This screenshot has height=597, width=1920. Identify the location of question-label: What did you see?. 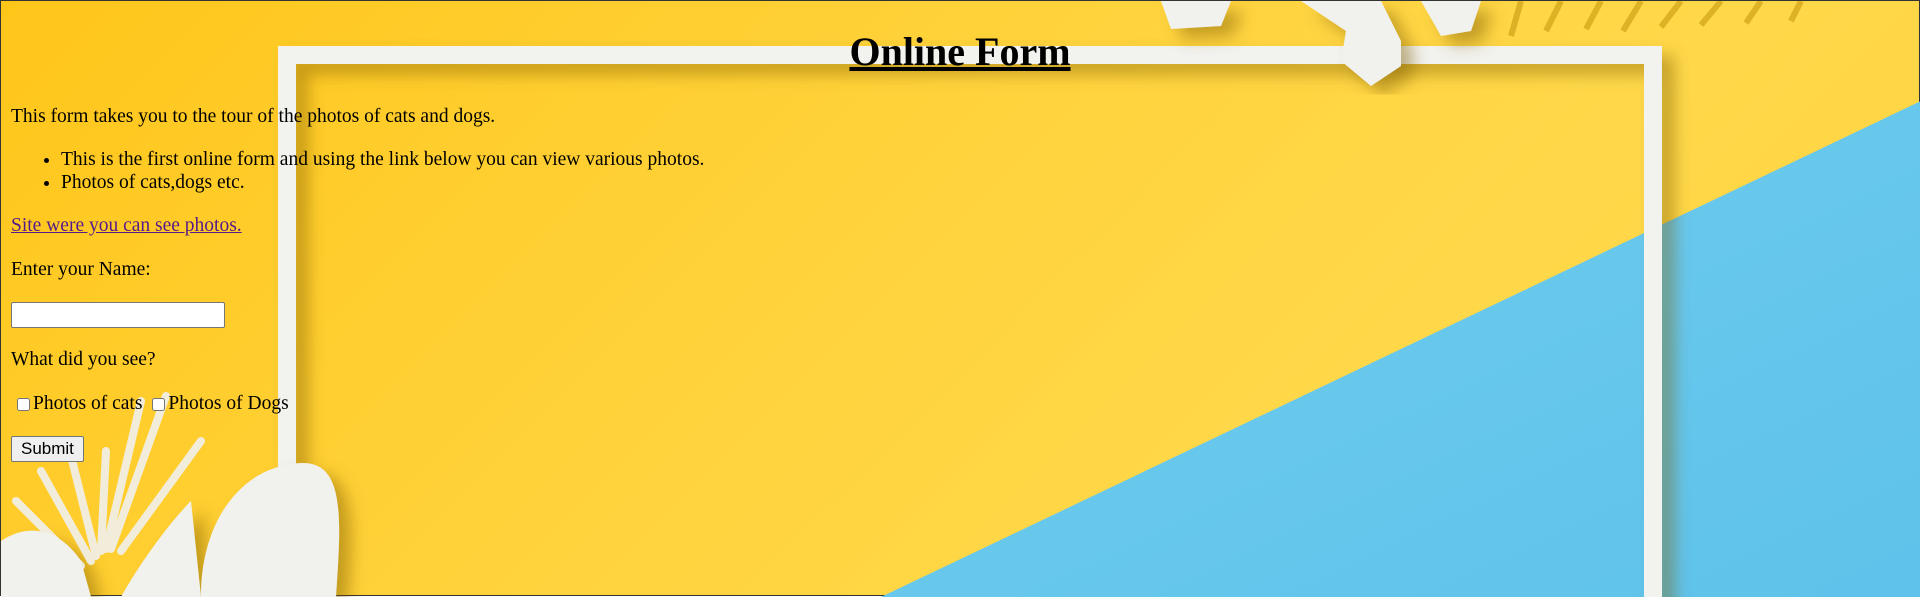
(83, 359).